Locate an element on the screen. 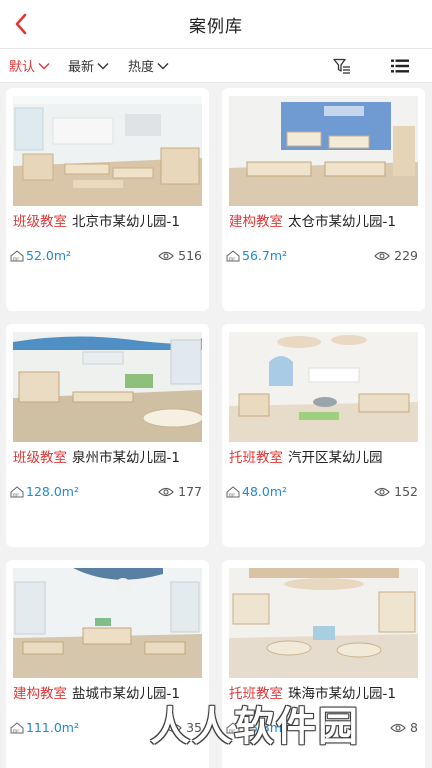  case-area: m² 48.0m² is located at coordinates (256, 491).